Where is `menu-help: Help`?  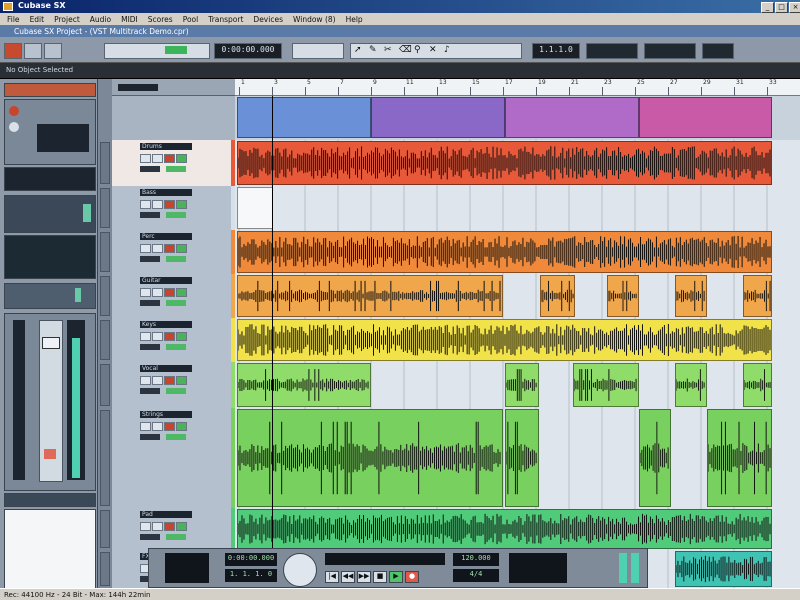
menu-help: Help is located at coordinates (354, 19).